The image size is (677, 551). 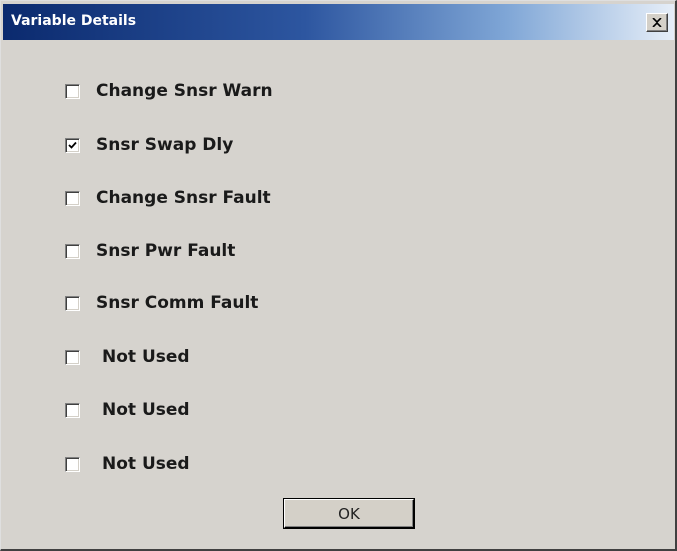 What do you see at coordinates (74, 21) in the screenshot?
I see `window-title: Variable Details` at bounding box center [74, 21].